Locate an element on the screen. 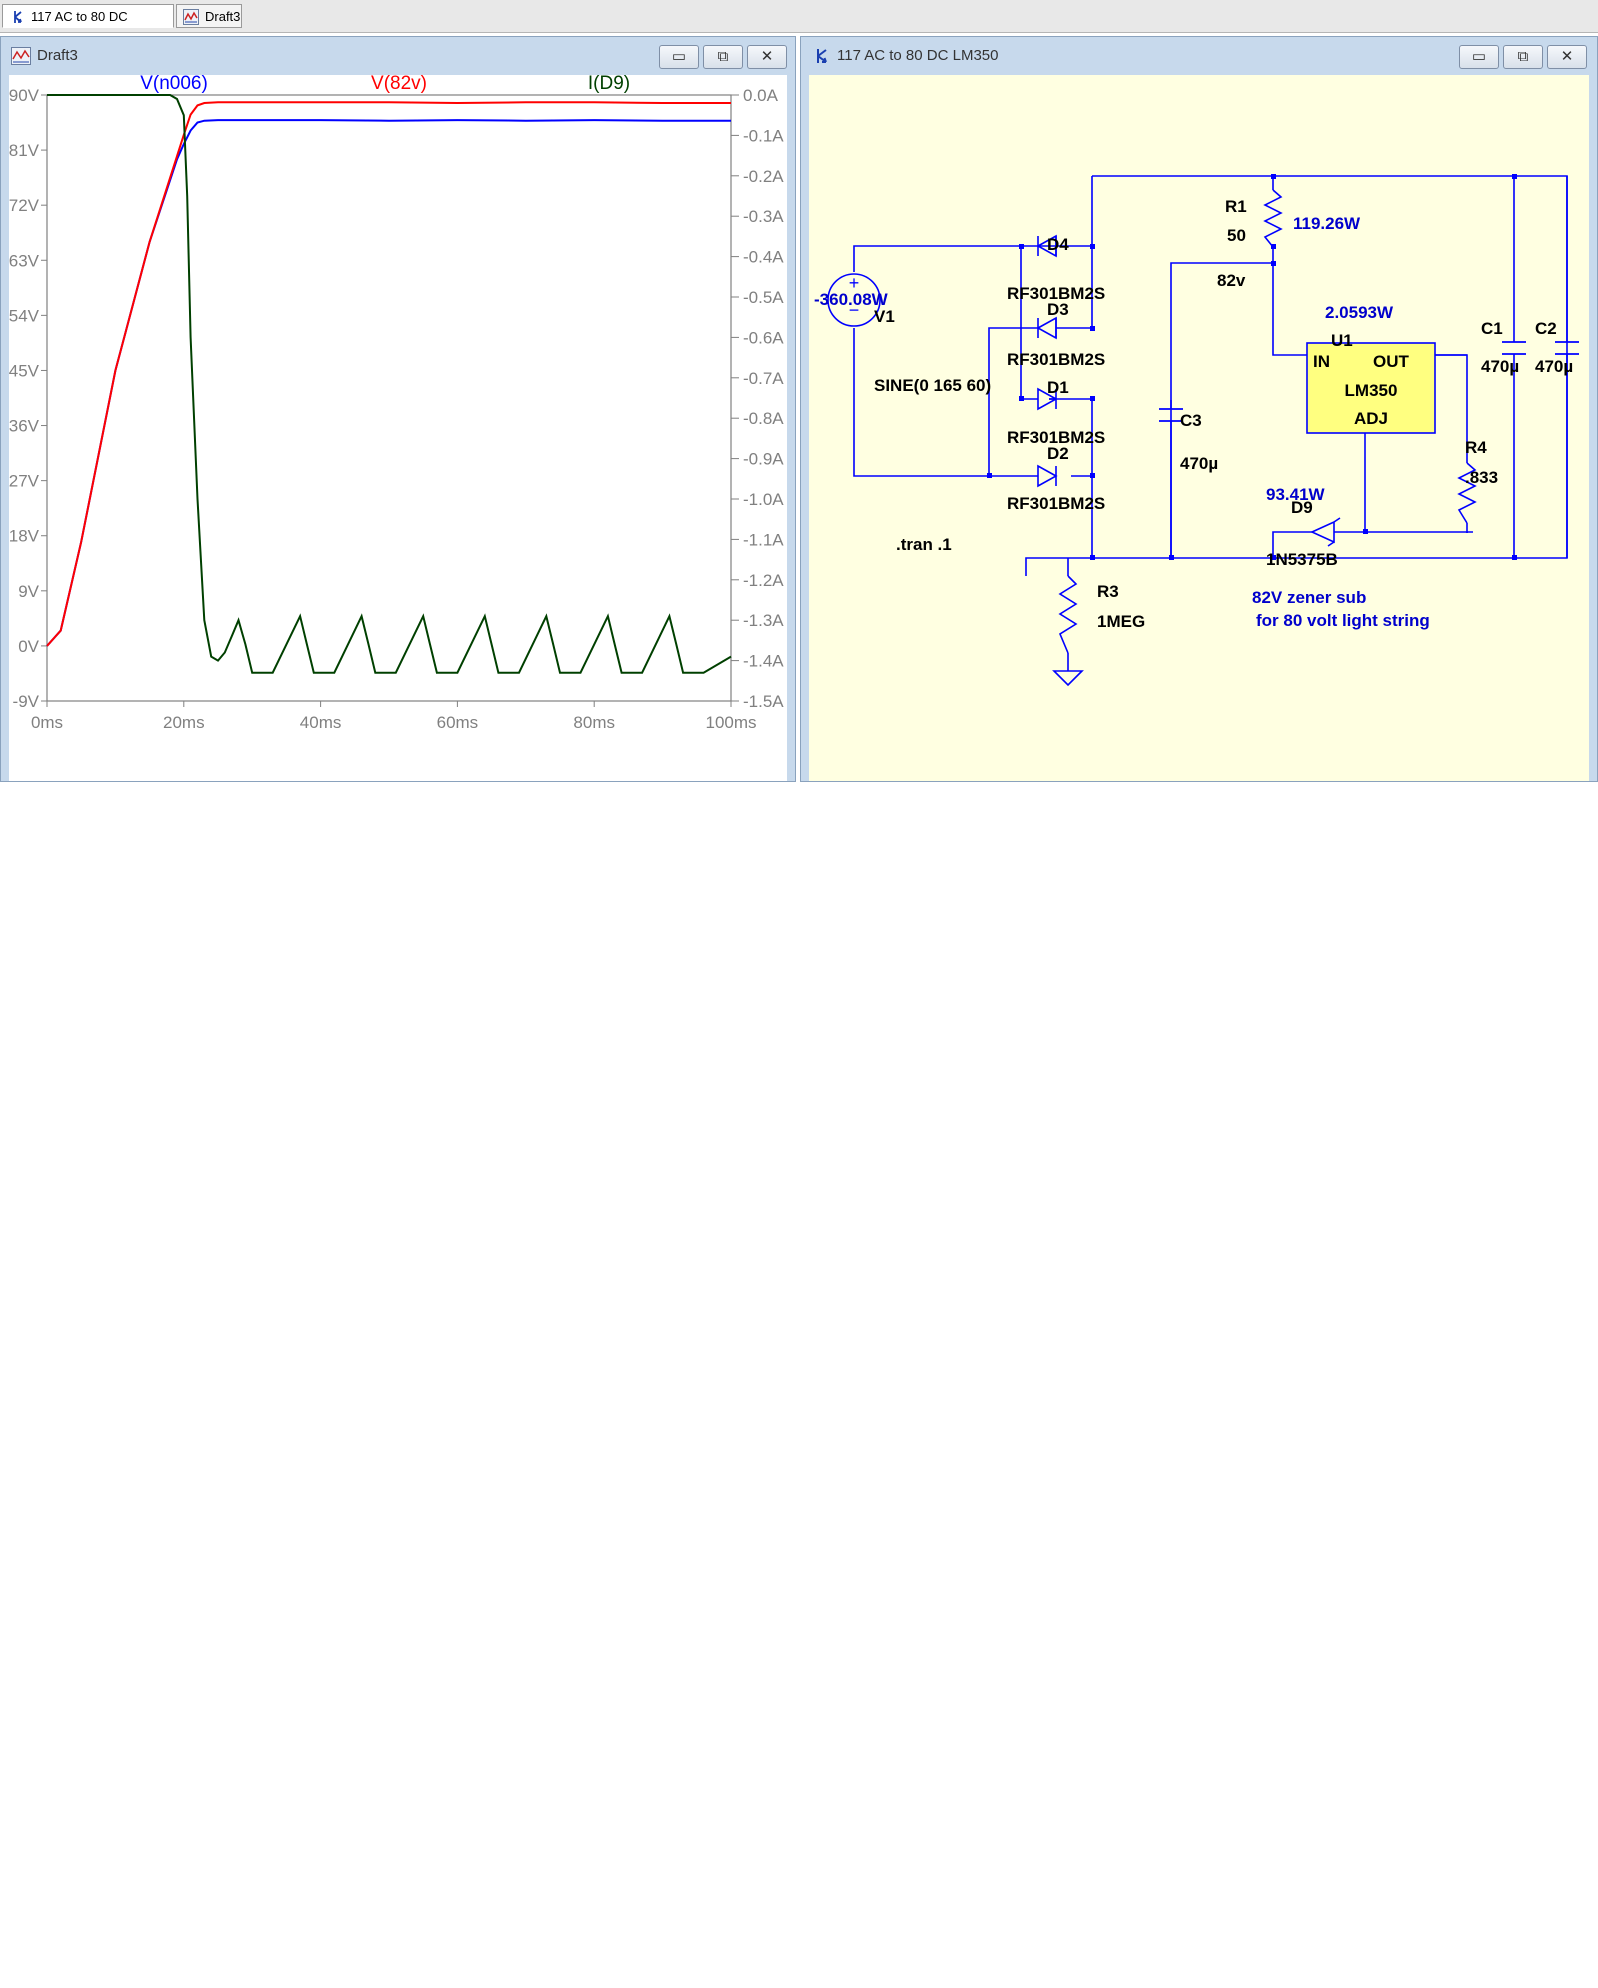 Image resolution: width=1598 pixels, height=1988 pixels. c3-value: 470µ is located at coordinates (1199, 463).